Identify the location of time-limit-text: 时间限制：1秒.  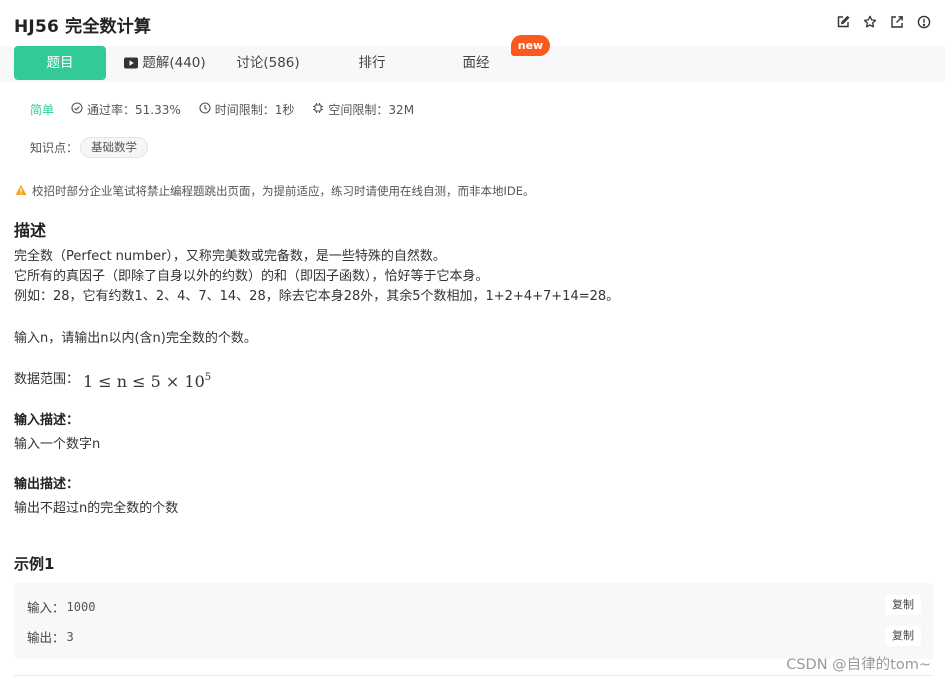
(254, 109).